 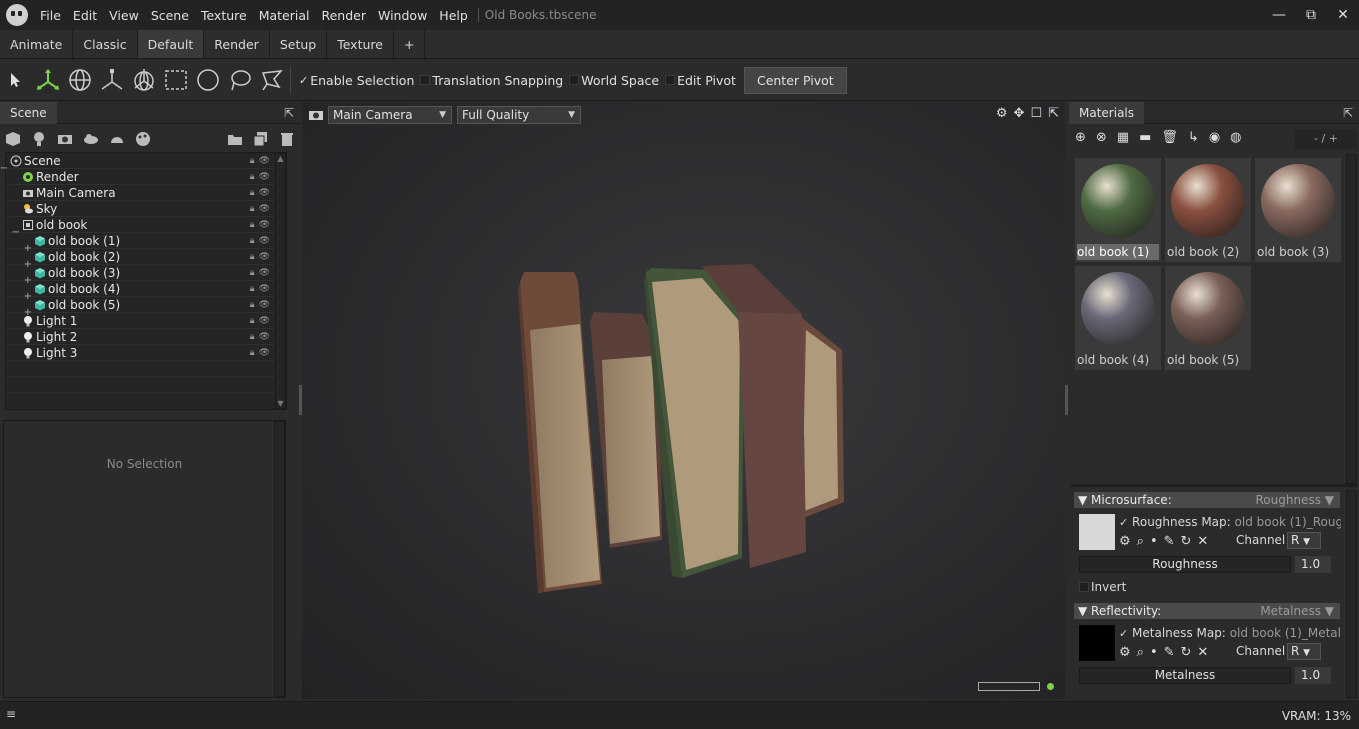 I want to click on add-workspace-button: +, so click(x=410, y=44).